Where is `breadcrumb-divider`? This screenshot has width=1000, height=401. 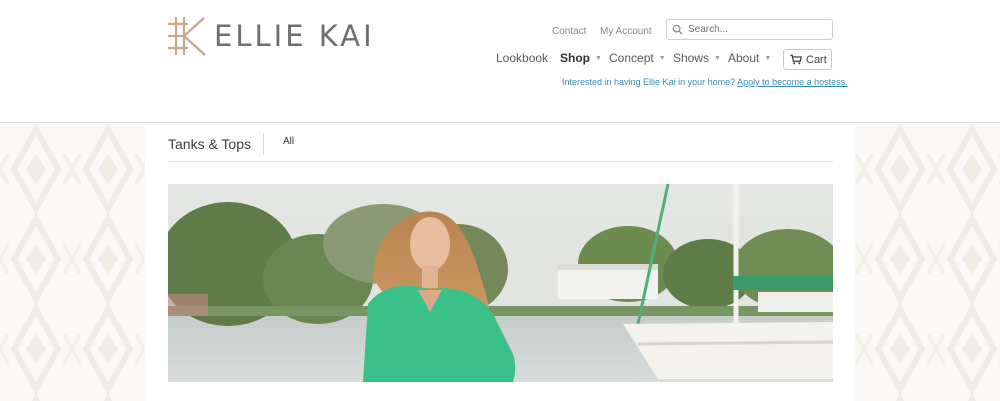
breadcrumb-divider is located at coordinates (263, 144).